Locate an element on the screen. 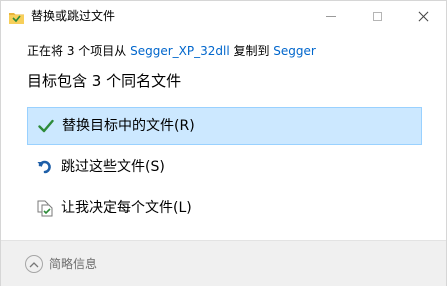 The height and width of the screenshot is (286, 447). folder-copy-icon is located at coordinates (16, 16).